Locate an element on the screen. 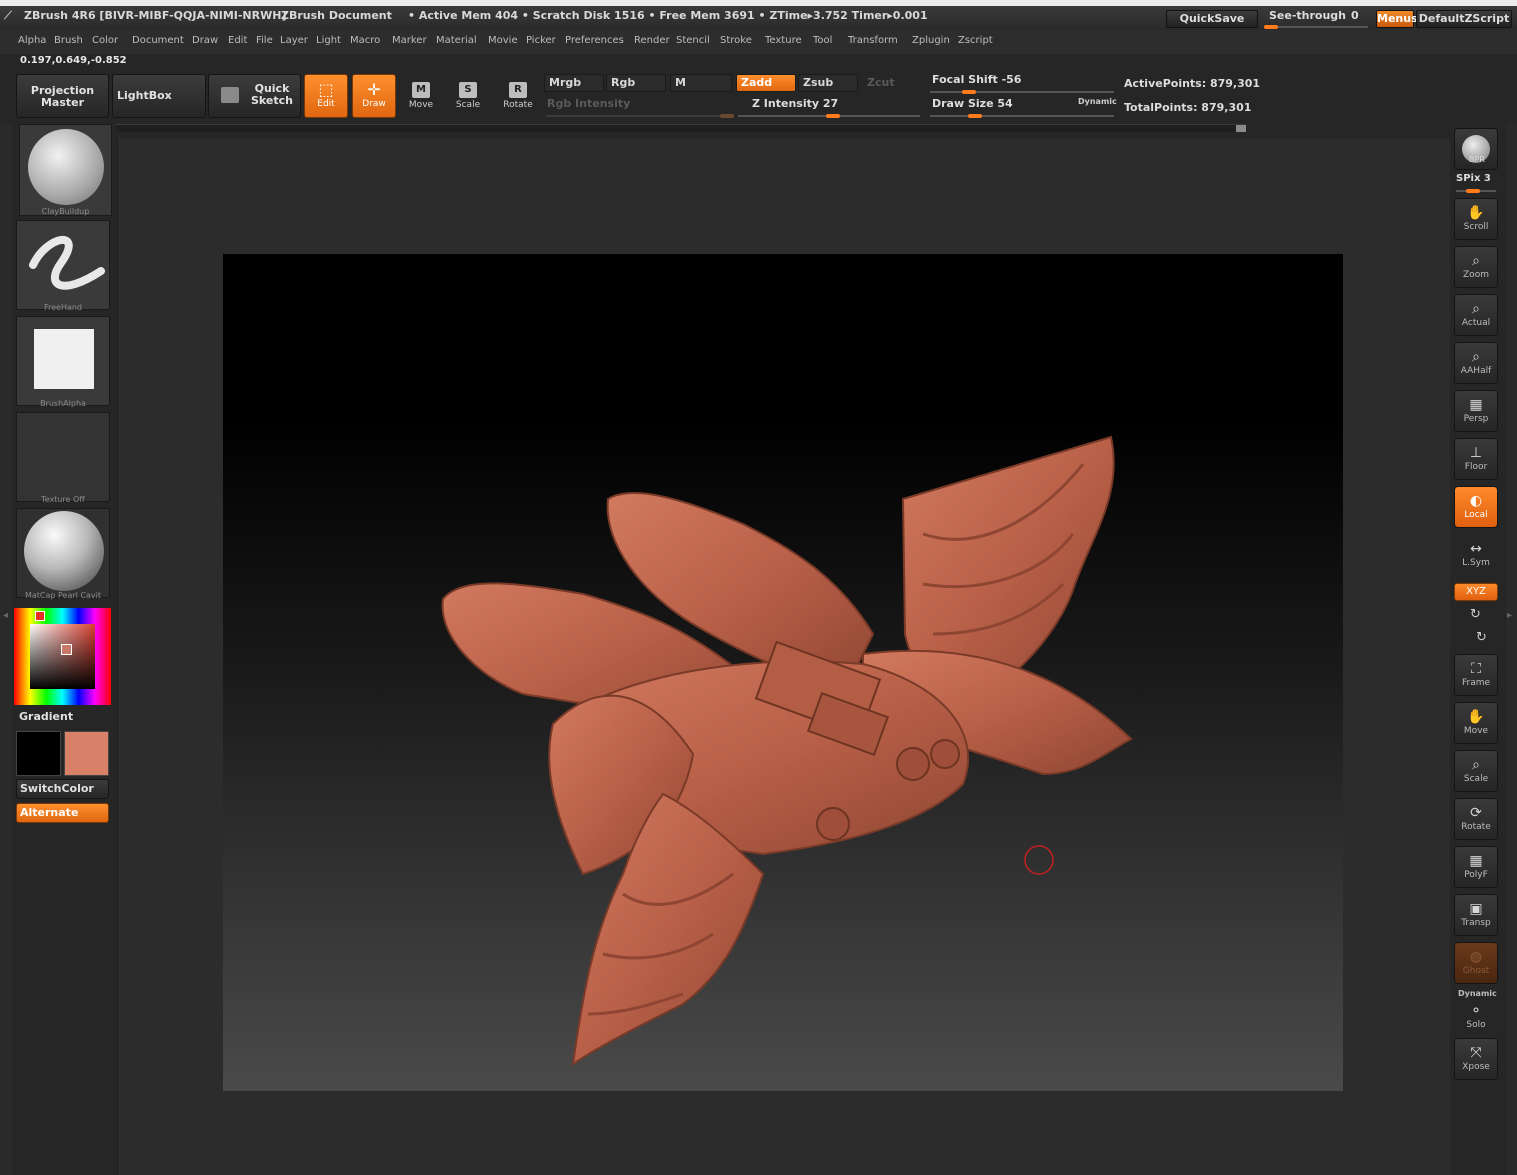 This screenshot has width=1517, height=1175. menu-document: Document is located at coordinates (158, 40).